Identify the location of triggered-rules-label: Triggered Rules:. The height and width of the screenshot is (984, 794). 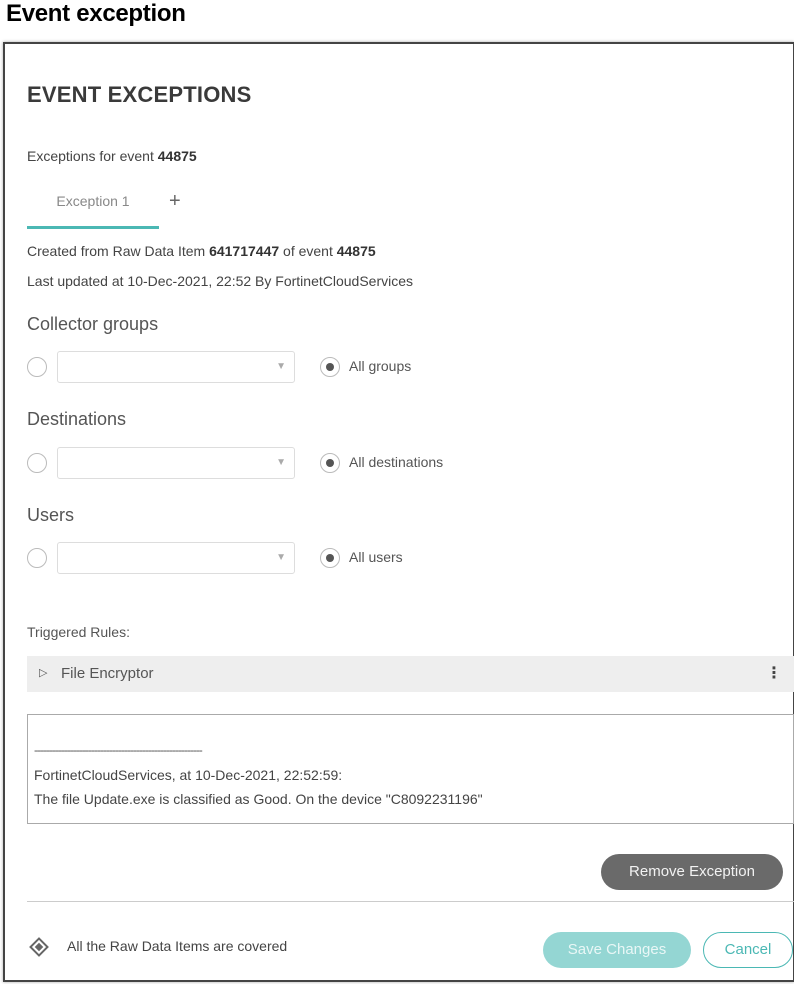
(78, 632).